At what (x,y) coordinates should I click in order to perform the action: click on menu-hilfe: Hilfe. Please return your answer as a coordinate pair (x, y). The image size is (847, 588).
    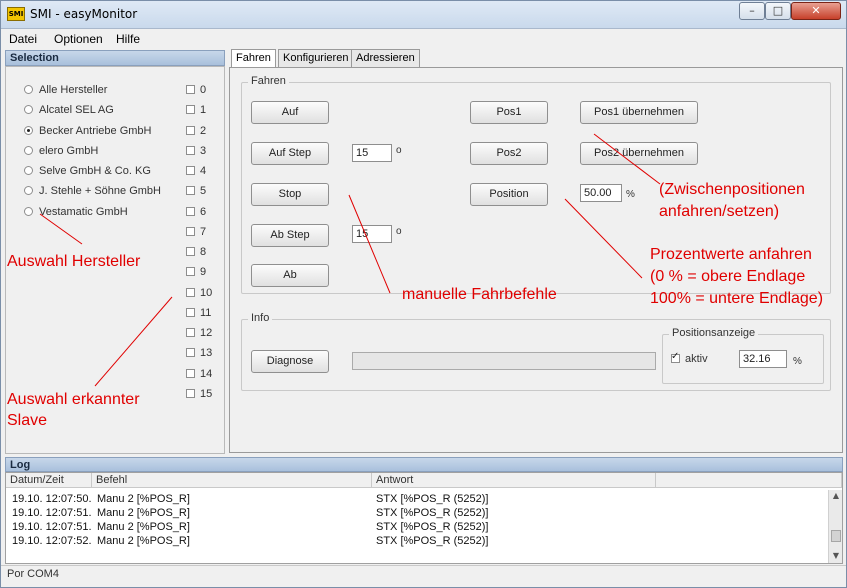
    Looking at the image, I should click on (128, 39).